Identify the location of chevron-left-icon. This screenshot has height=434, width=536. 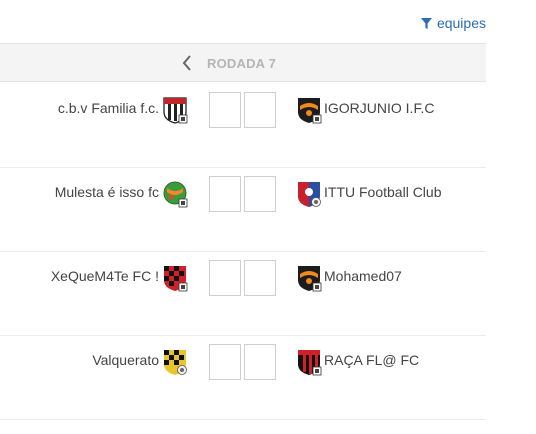
(186, 63).